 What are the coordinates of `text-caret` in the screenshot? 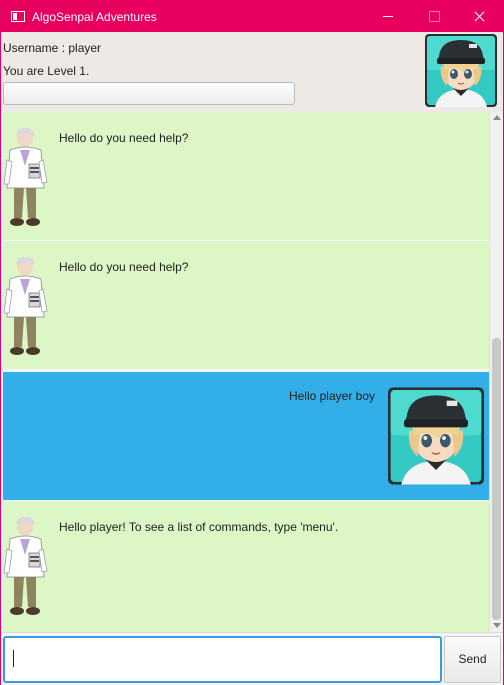 It's located at (13, 658).